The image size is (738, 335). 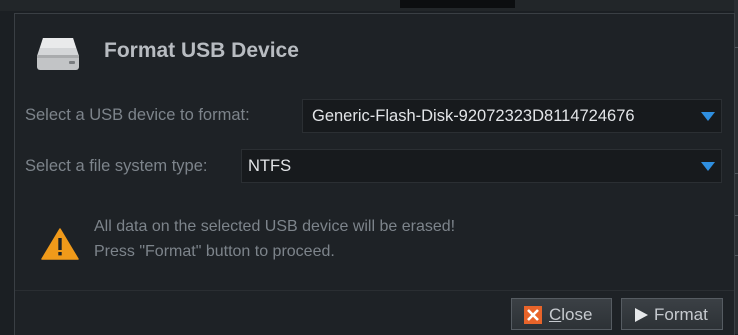 What do you see at coordinates (681, 314) in the screenshot?
I see `format-button-label: Format` at bounding box center [681, 314].